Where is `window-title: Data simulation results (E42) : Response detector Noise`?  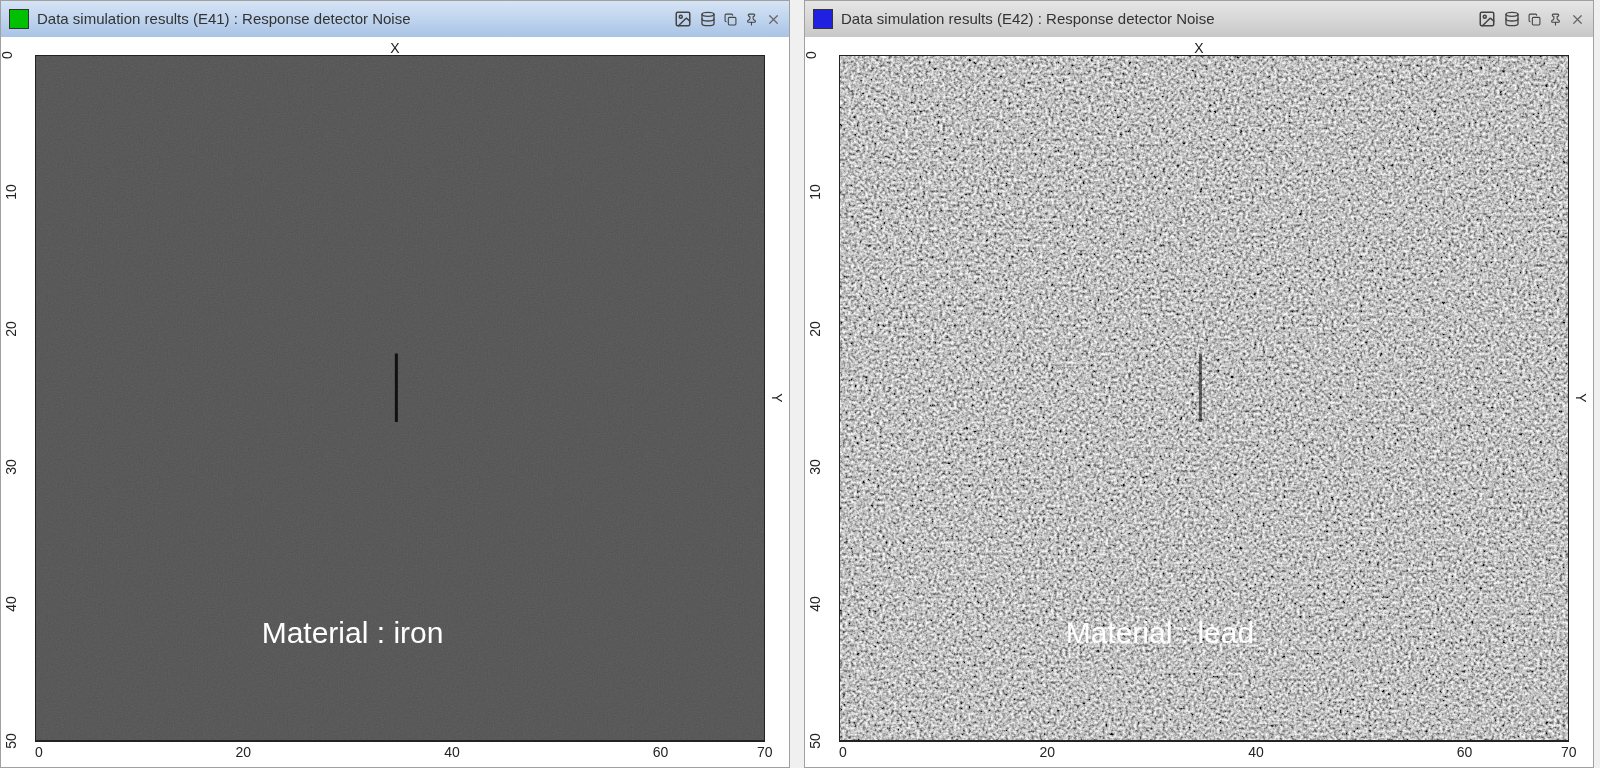 window-title: Data simulation results (E42) : Response detector Noise is located at coordinates (1028, 18).